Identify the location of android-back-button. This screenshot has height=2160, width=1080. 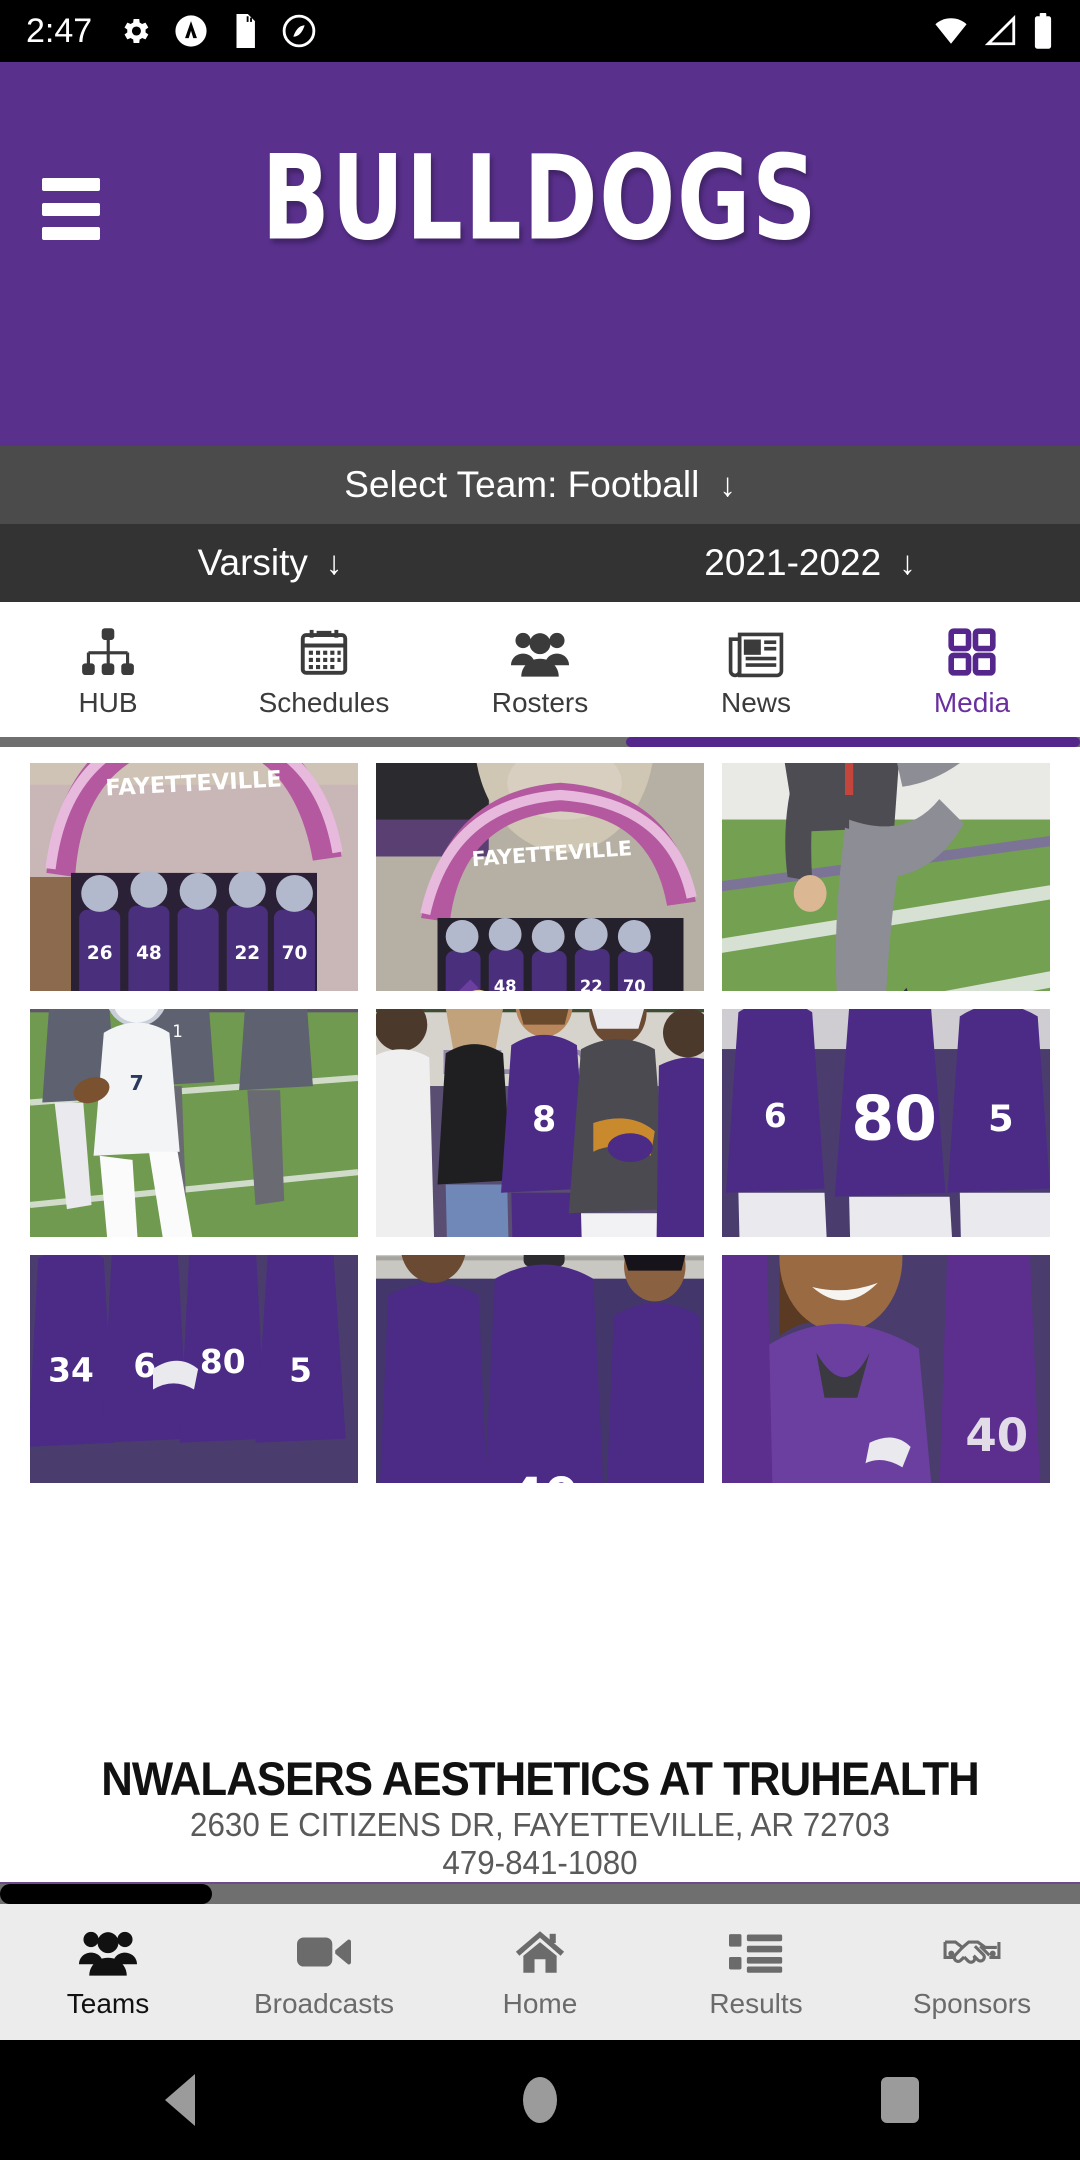
(180, 2100).